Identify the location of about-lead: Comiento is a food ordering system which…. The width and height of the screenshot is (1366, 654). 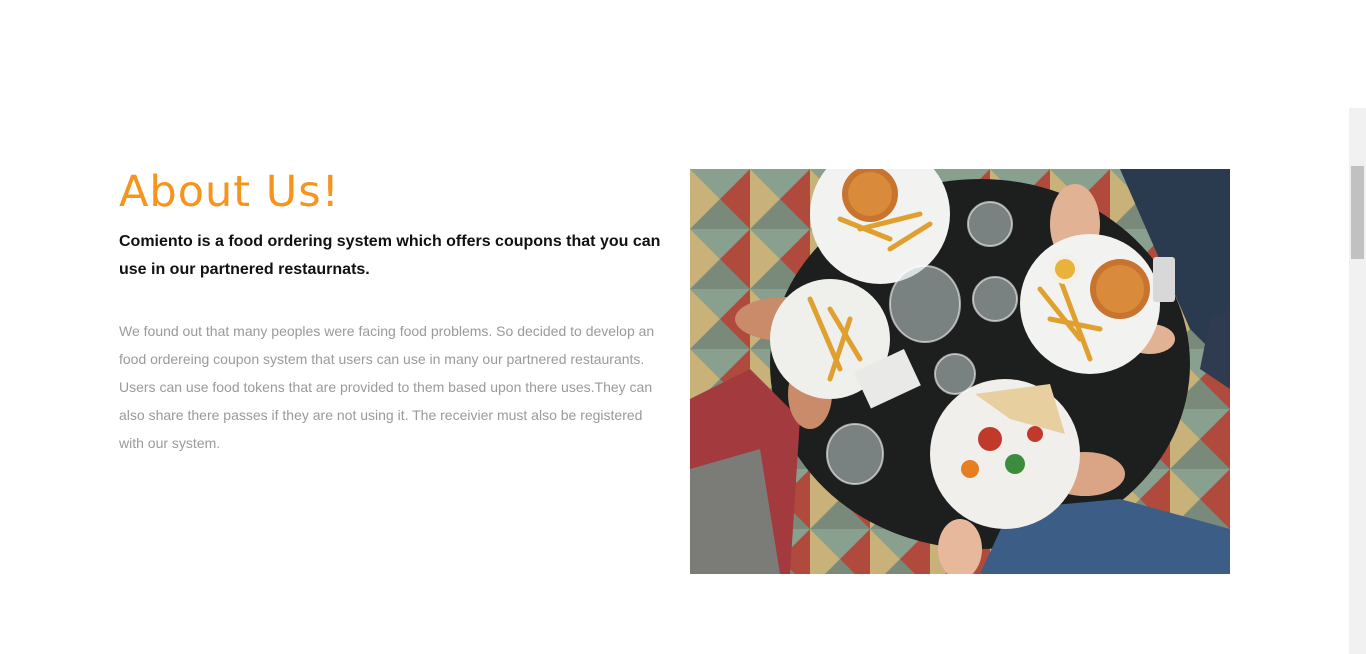
(390, 255).